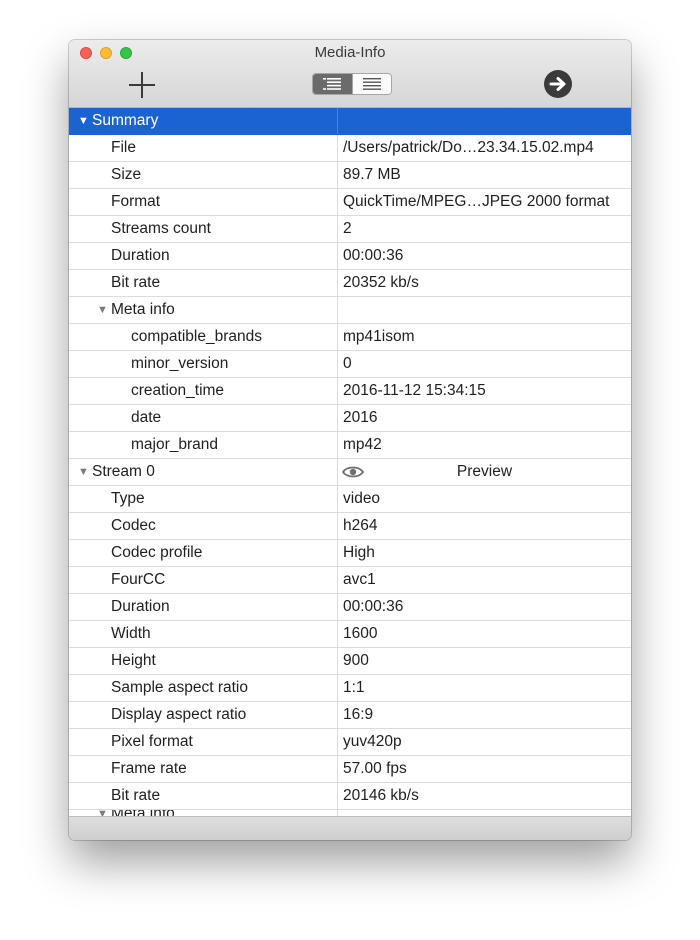 The image size is (700, 940). Describe the element at coordinates (203, 499) in the screenshot. I see `row-key-cell: Type` at that location.